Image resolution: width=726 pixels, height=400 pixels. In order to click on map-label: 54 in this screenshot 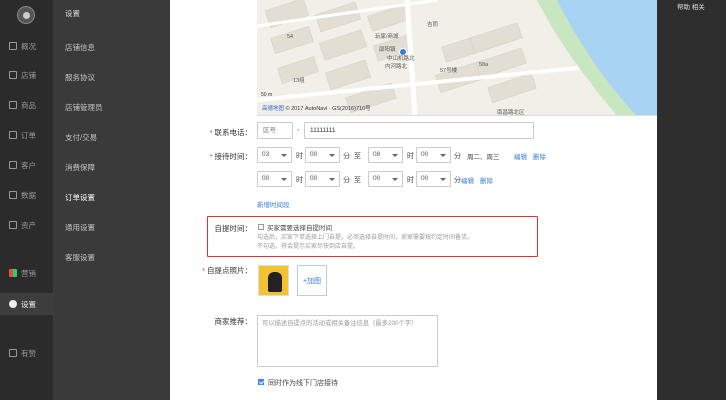, I will do `click(290, 37)`.